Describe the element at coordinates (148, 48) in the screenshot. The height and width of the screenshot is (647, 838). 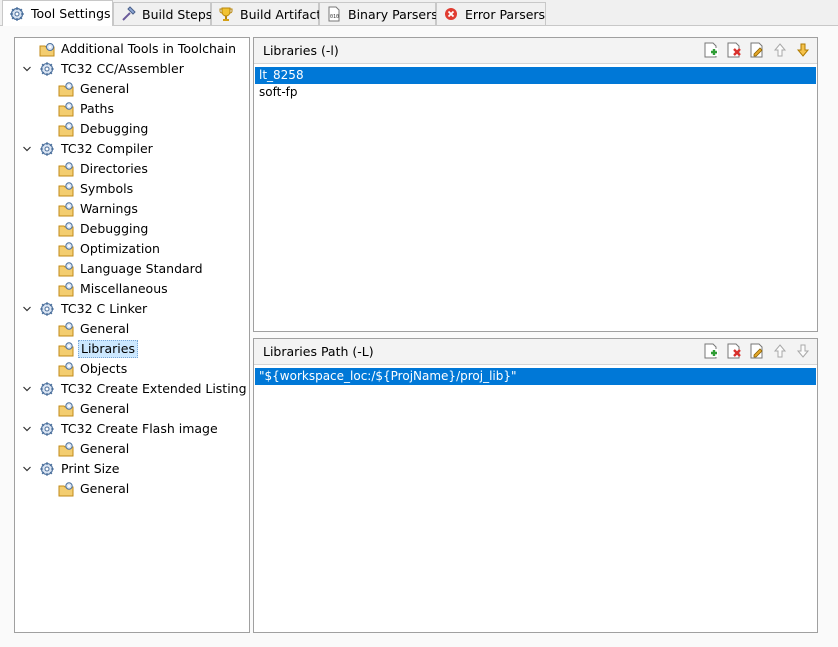
I see `tree-label: Additional Tools in Toolchain` at that location.